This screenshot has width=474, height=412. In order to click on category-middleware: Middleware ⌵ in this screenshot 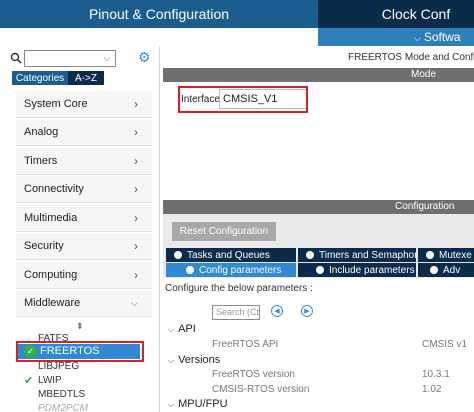, I will do `click(84, 303)`.